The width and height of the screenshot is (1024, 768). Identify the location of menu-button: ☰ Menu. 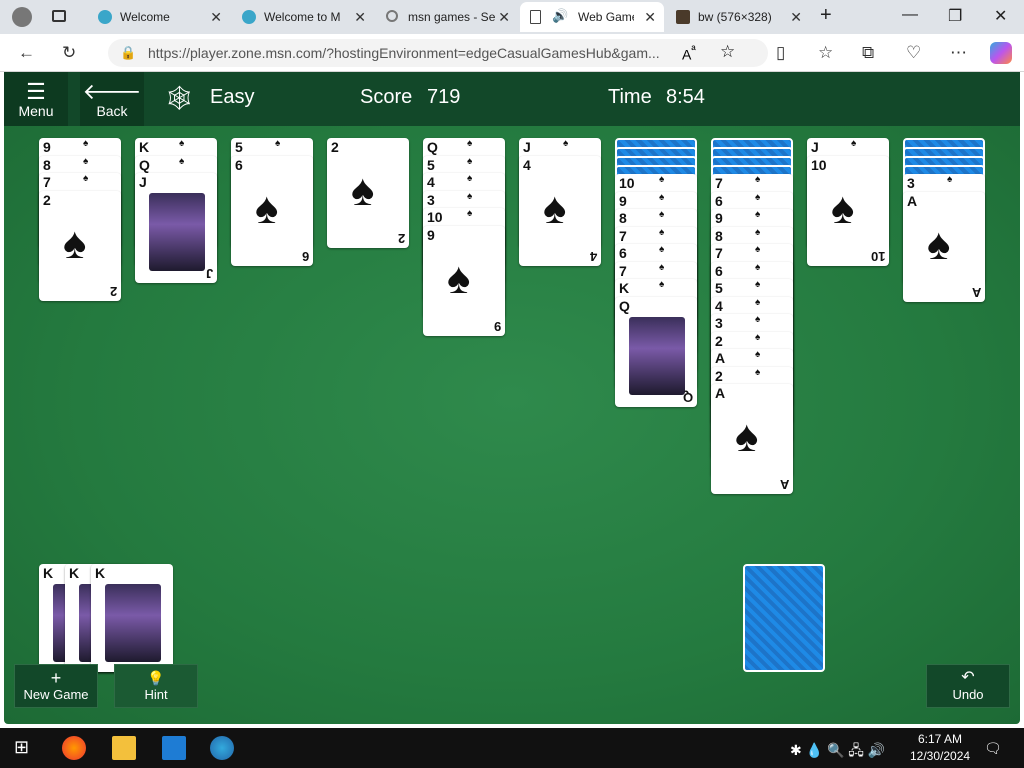
(36, 99).